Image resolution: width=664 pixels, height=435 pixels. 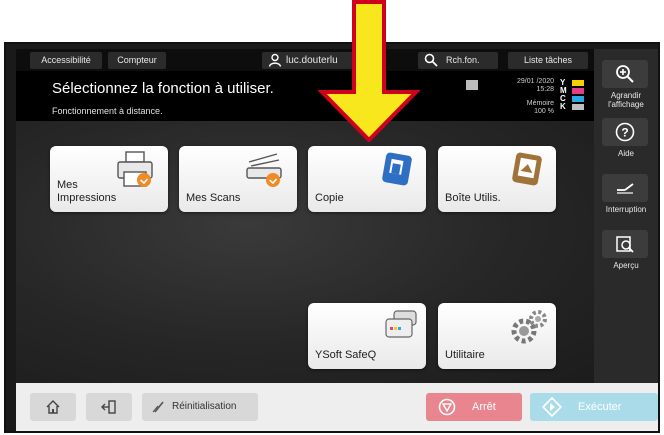 I want to click on help-button: ?, so click(x=625, y=132).